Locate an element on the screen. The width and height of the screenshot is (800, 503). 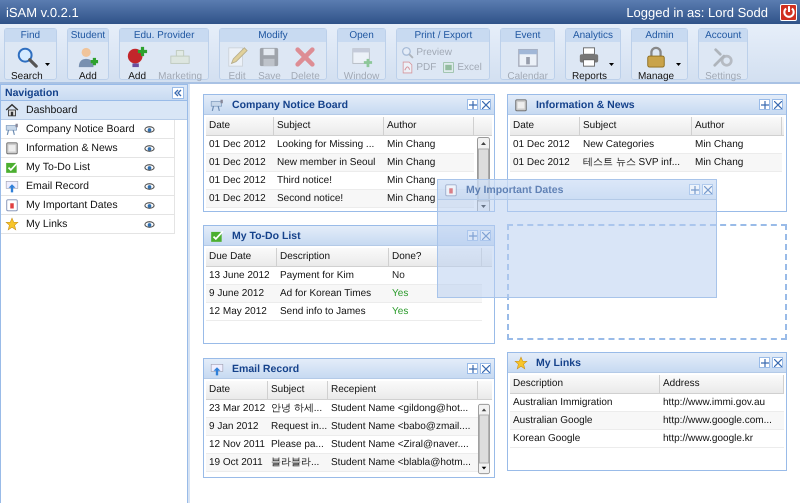
group-title: Modify is located at coordinates (273, 35).